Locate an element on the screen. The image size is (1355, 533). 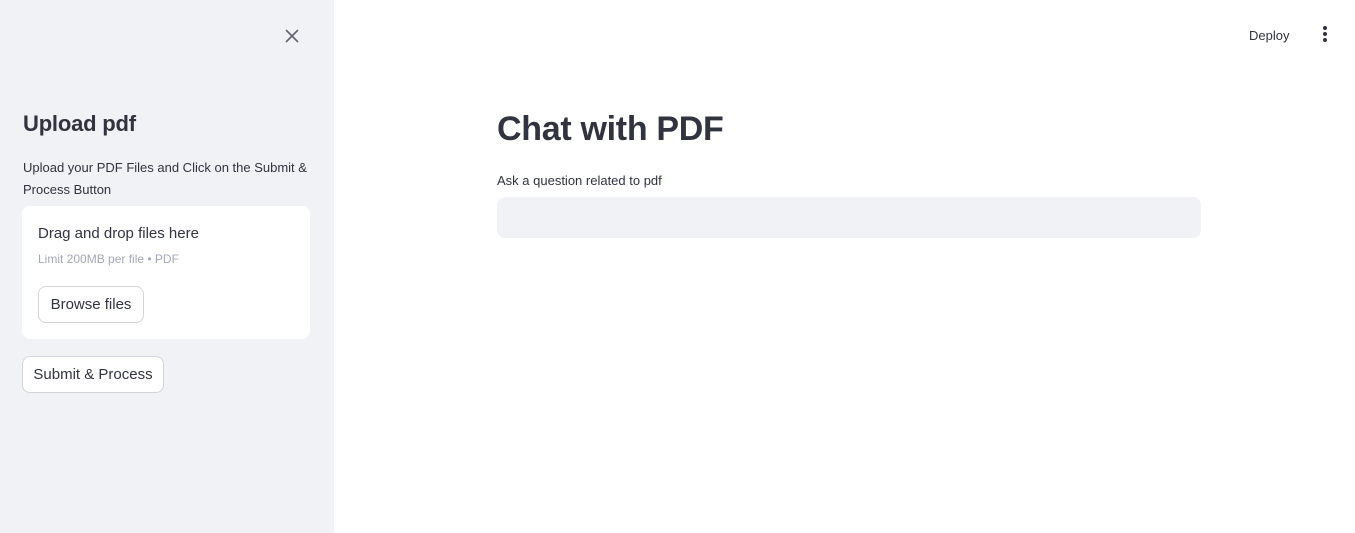
dropzone-title: Drag and drop files here is located at coordinates (118, 233).